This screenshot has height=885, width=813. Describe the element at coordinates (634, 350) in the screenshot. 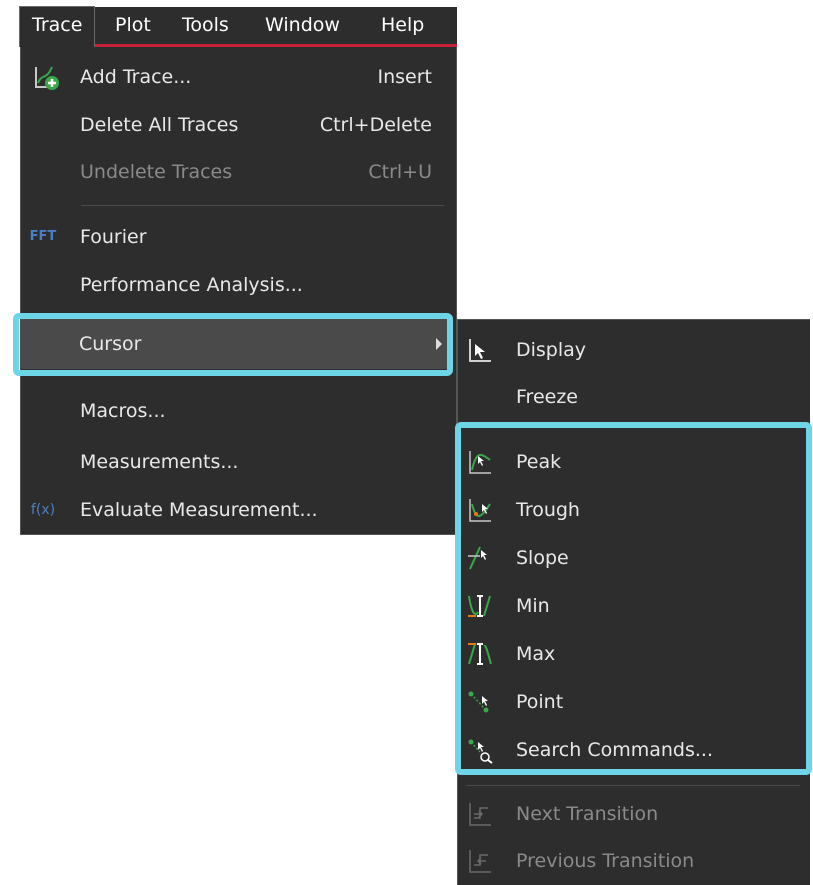

I see `submenu-item-display: Display` at that location.